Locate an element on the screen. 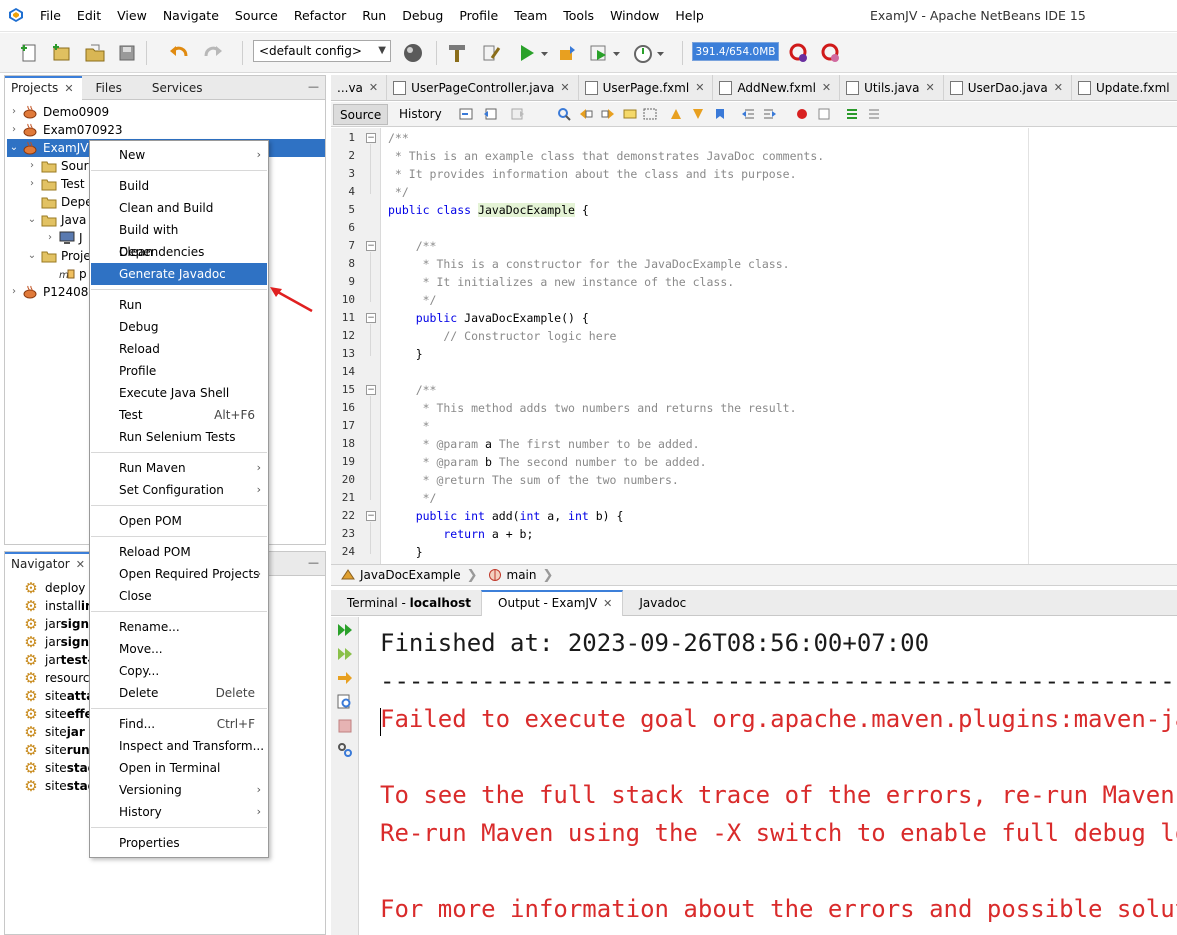 The height and width of the screenshot is (935, 1177). open-project-icon is located at coordinates (95, 53).